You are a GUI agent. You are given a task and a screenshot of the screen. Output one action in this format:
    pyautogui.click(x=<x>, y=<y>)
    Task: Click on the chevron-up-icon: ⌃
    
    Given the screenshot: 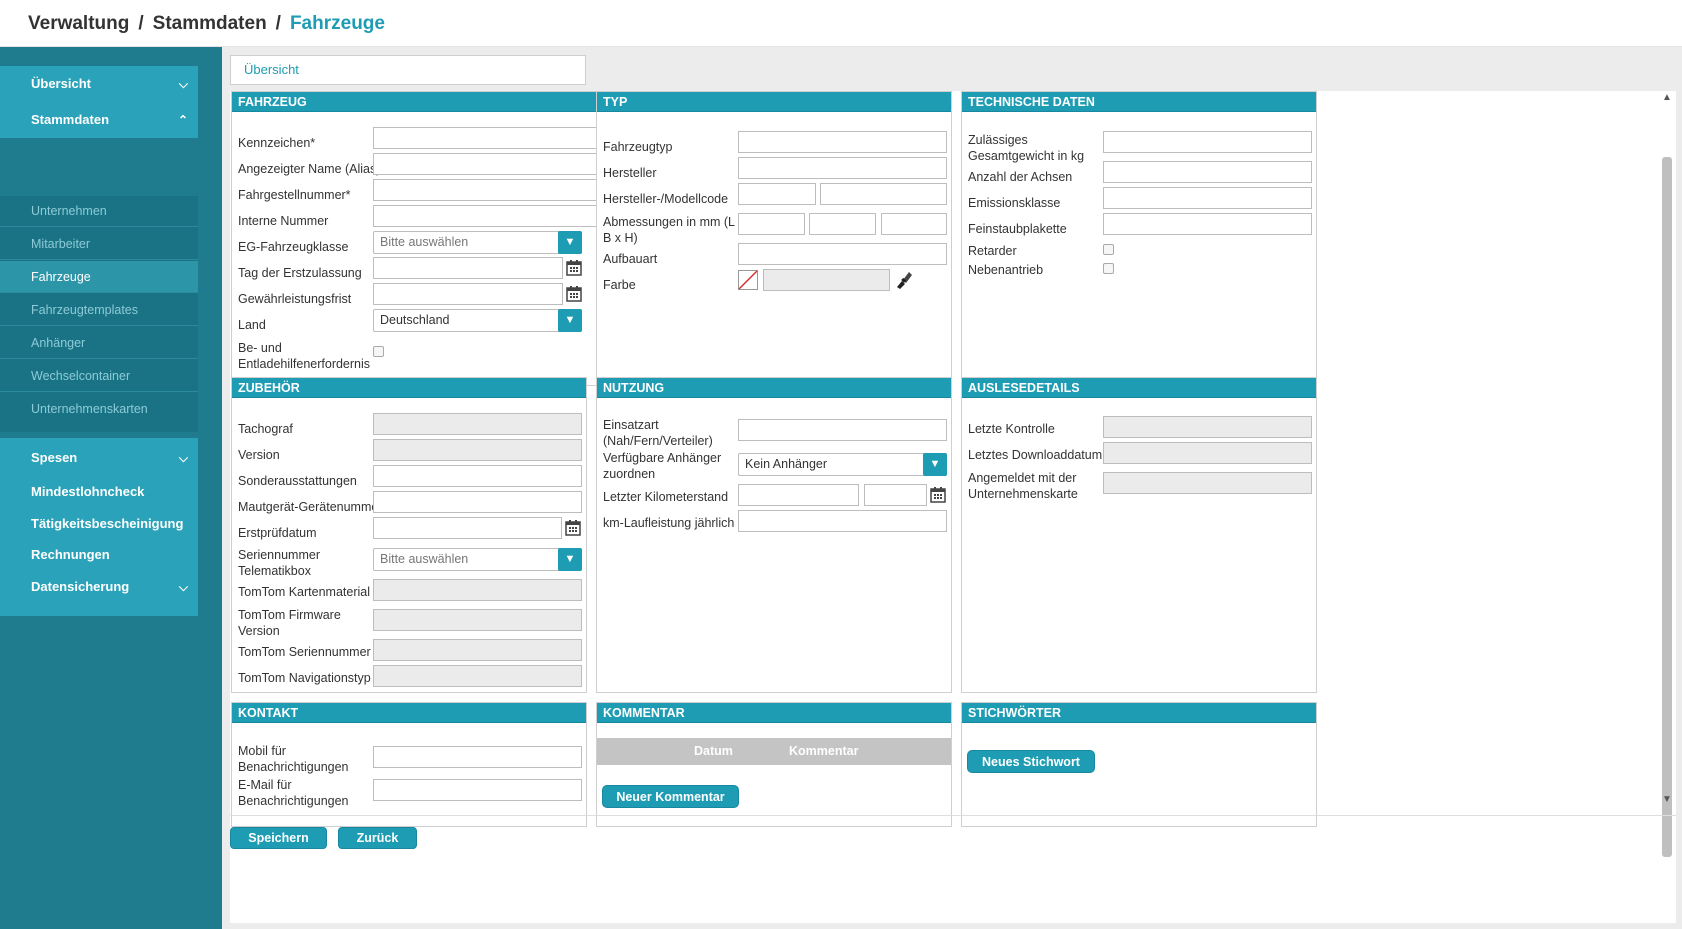 What is the action you would take?
    pyautogui.click(x=182, y=120)
    